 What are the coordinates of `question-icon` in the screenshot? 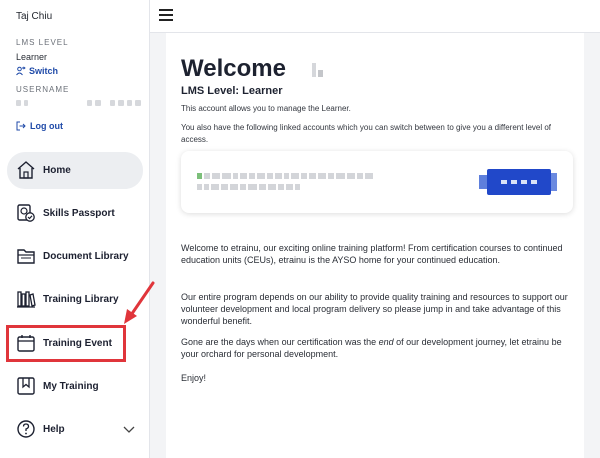 It's located at (26, 429).